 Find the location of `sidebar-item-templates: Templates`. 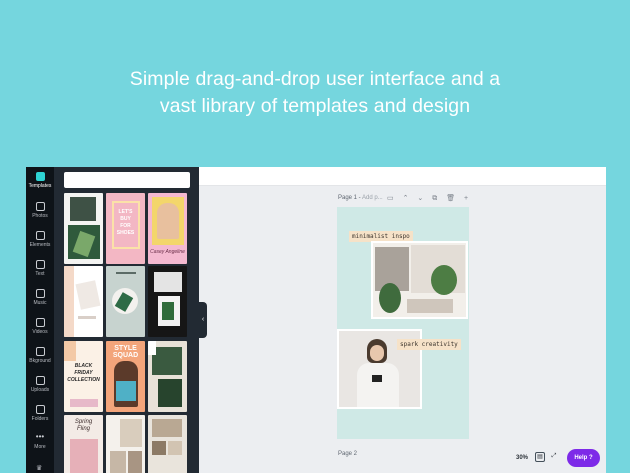

sidebar-item-templates: Templates is located at coordinates (40, 183).